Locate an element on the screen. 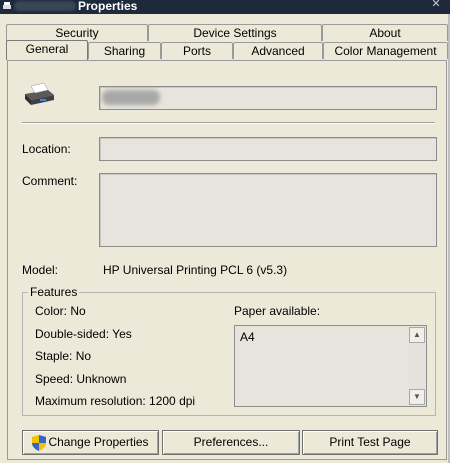 This screenshot has width=450, height=463. tab-label: About is located at coordinates (385, 33).